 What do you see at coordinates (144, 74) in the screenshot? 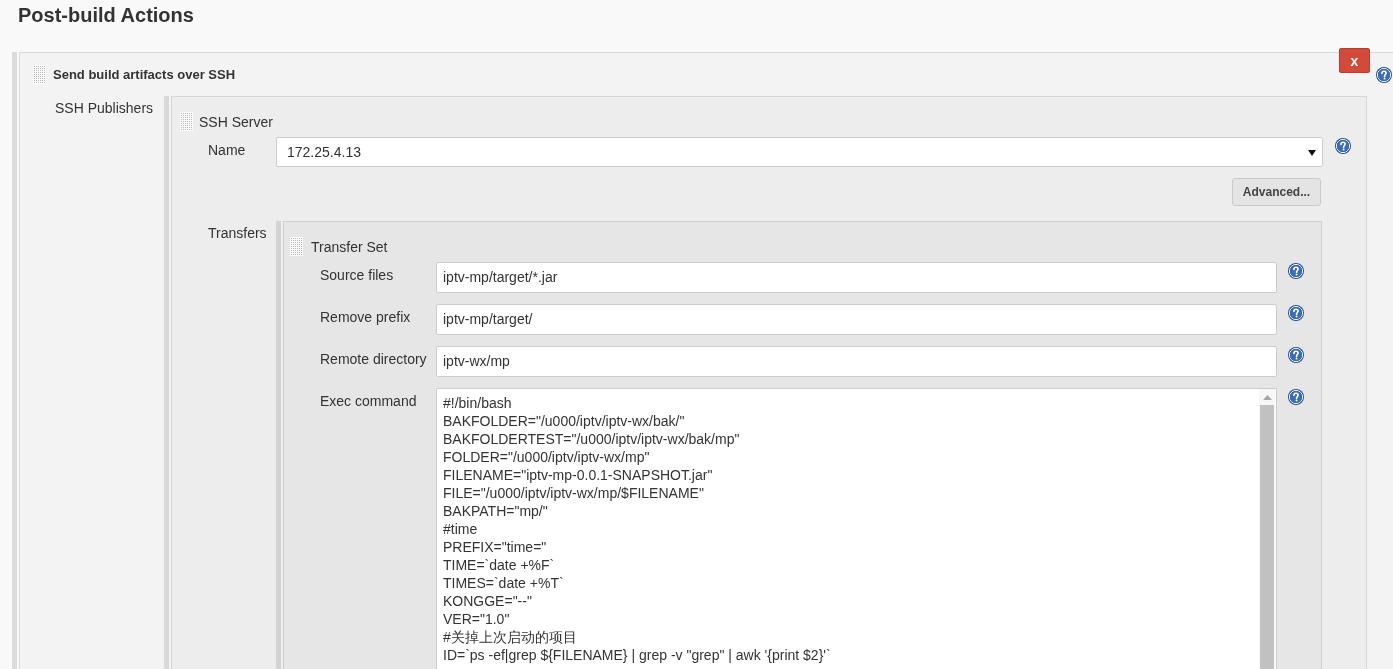
I see `section-heading: Send build artifacts over SSH` at bounding box center [144, 74].